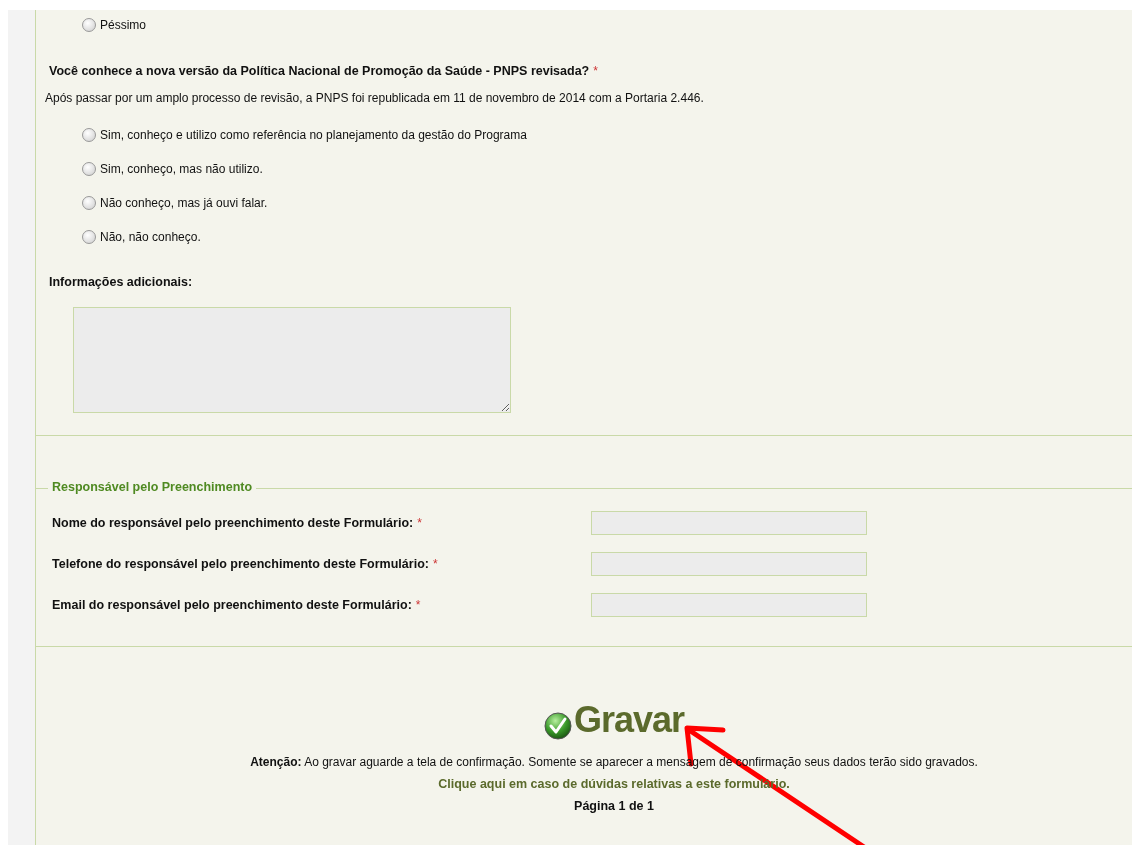 The width and height of the screenshot is (1132, 845). What do you see at coordinates (375, 98) in the screenshot?
I see `question-description: Após passar por um amplo processo de revisão, a PNPS foi republicada em 11 de novembro de 2014 com a Portaria 2.446.` at bounding box center [375, 98].